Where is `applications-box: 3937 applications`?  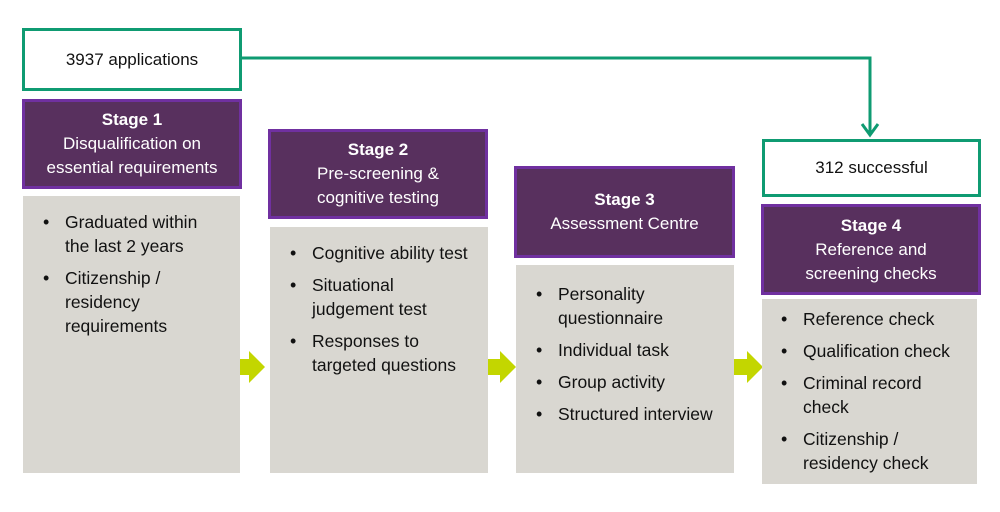
applications-box: 3937 applications is located at coordinates (132, 59).